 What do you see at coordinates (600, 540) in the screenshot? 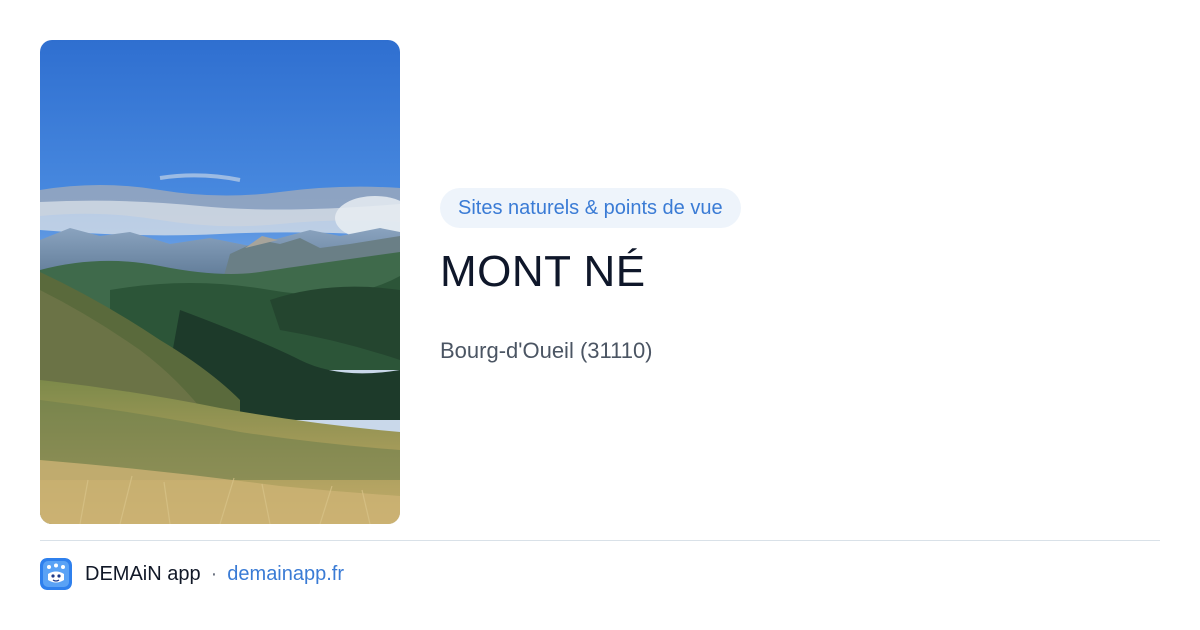
I see `footer-divider` at bounding box center [600, 540].